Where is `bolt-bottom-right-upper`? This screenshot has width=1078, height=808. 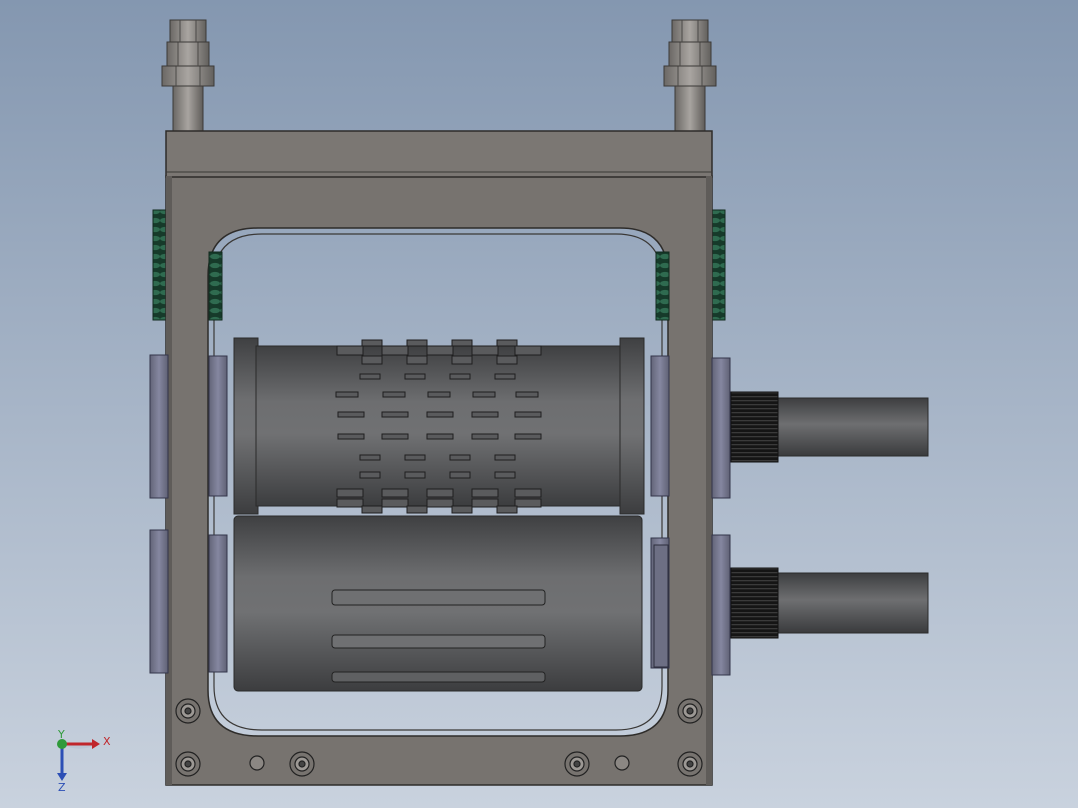 bolt-bottom-right-upper is located at coordinates (690, 711).